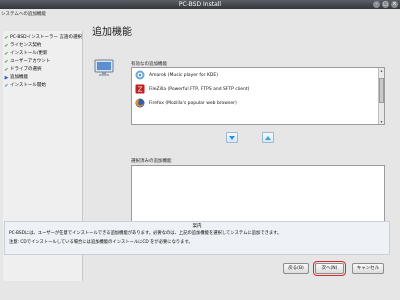 The height and width of the screenshot is (300, 400). What do you see at coordinates (140, 103) in the screenshot?
I see `firefox-icon` at bounding box center [140, 103].